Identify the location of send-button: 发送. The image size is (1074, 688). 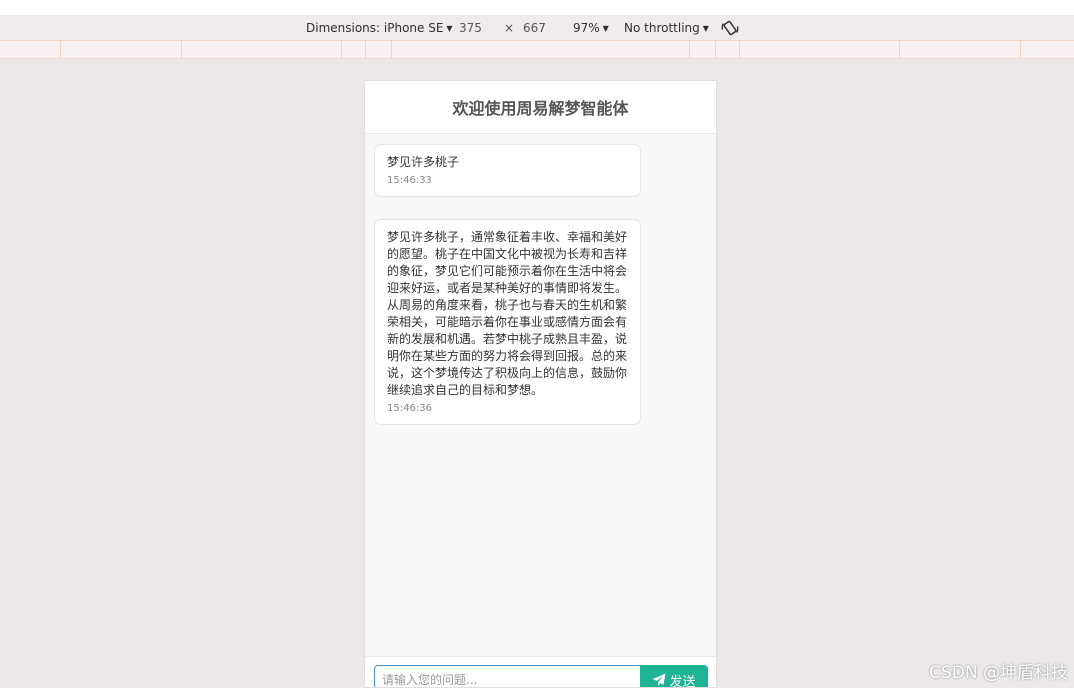
(674, 676).